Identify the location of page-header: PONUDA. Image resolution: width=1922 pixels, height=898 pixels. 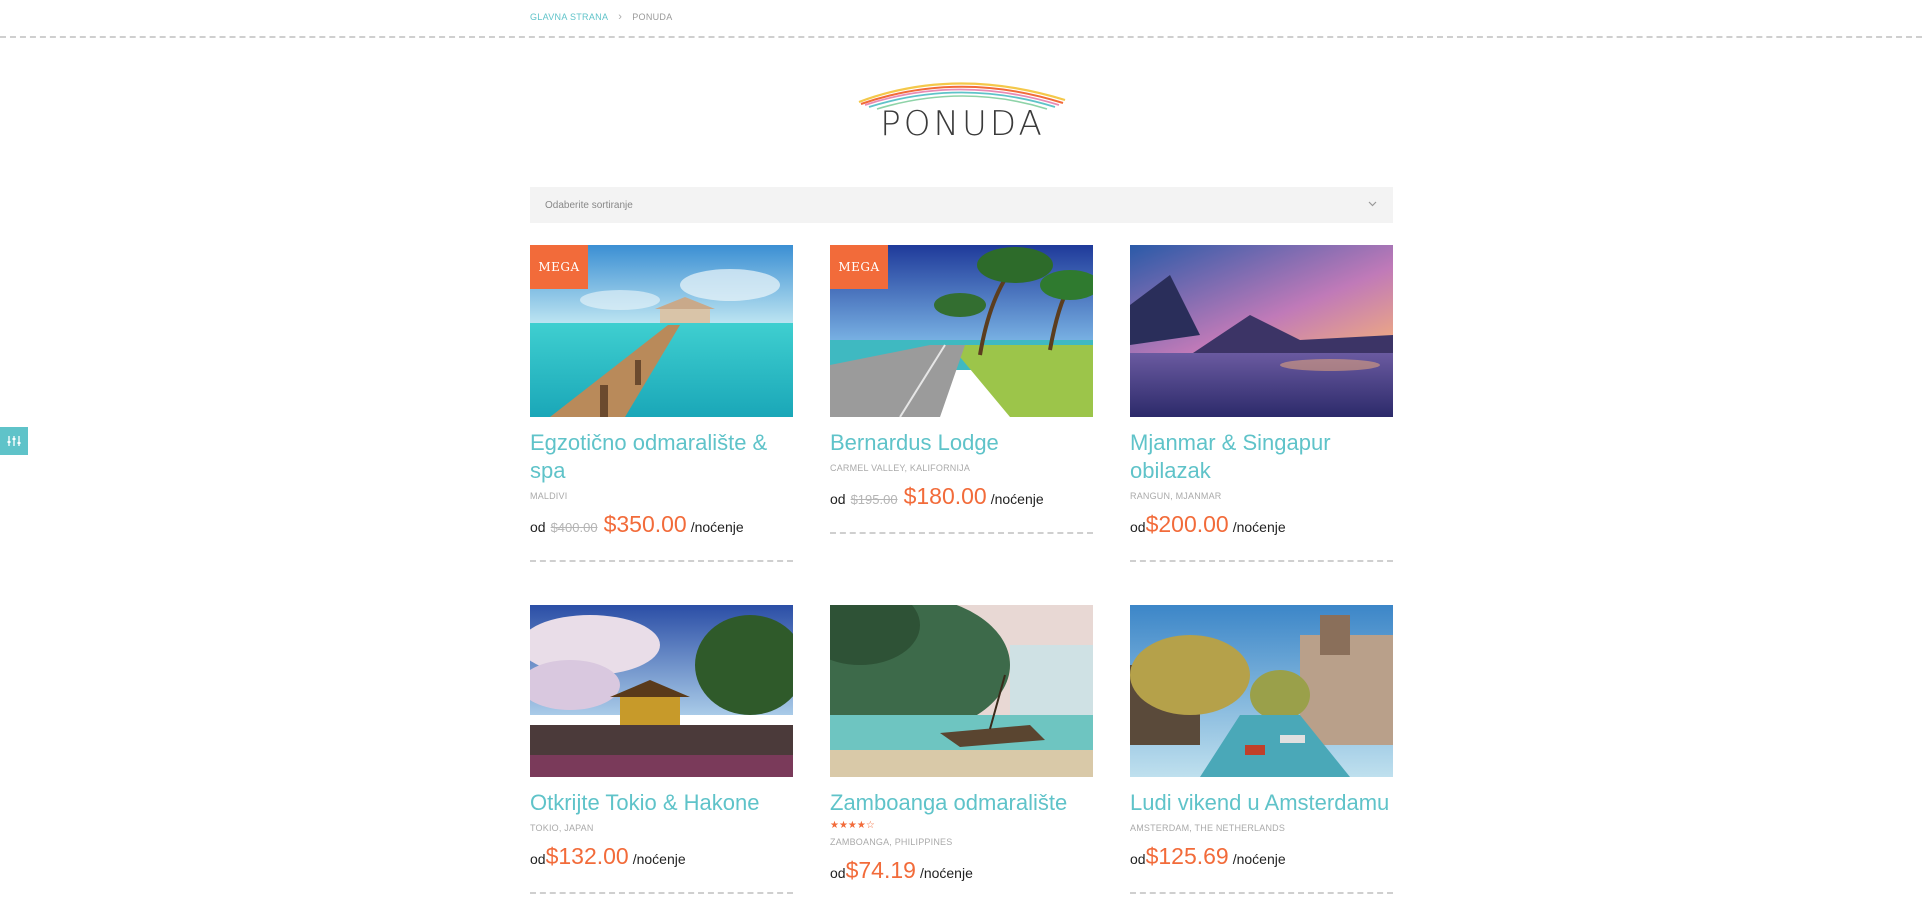
(962, 112).